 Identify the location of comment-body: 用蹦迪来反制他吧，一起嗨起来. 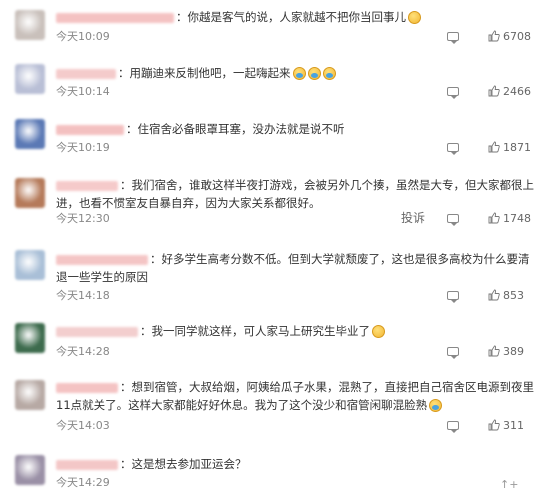
(210, 73).